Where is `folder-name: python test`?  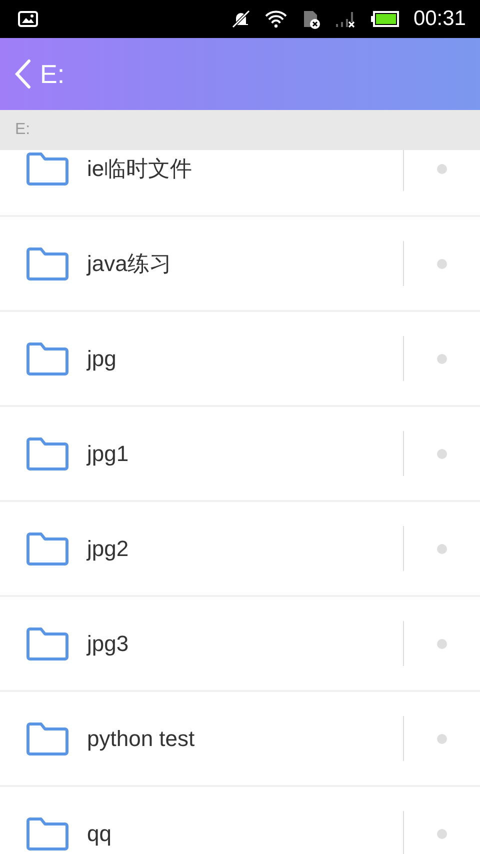
folder-name: python test is located at coordinates (141, 739).